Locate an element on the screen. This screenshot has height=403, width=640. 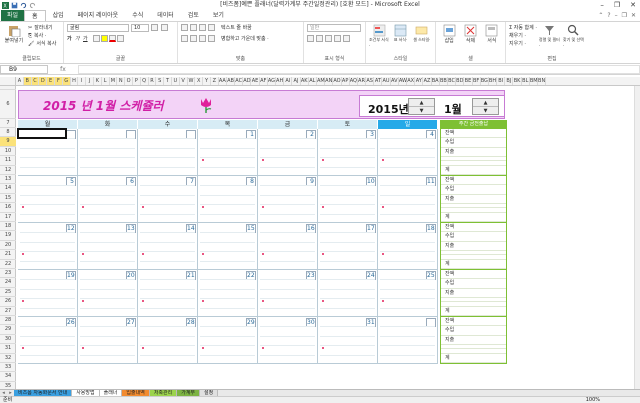
calendar-day-cell is located at coordinates (108, 152).